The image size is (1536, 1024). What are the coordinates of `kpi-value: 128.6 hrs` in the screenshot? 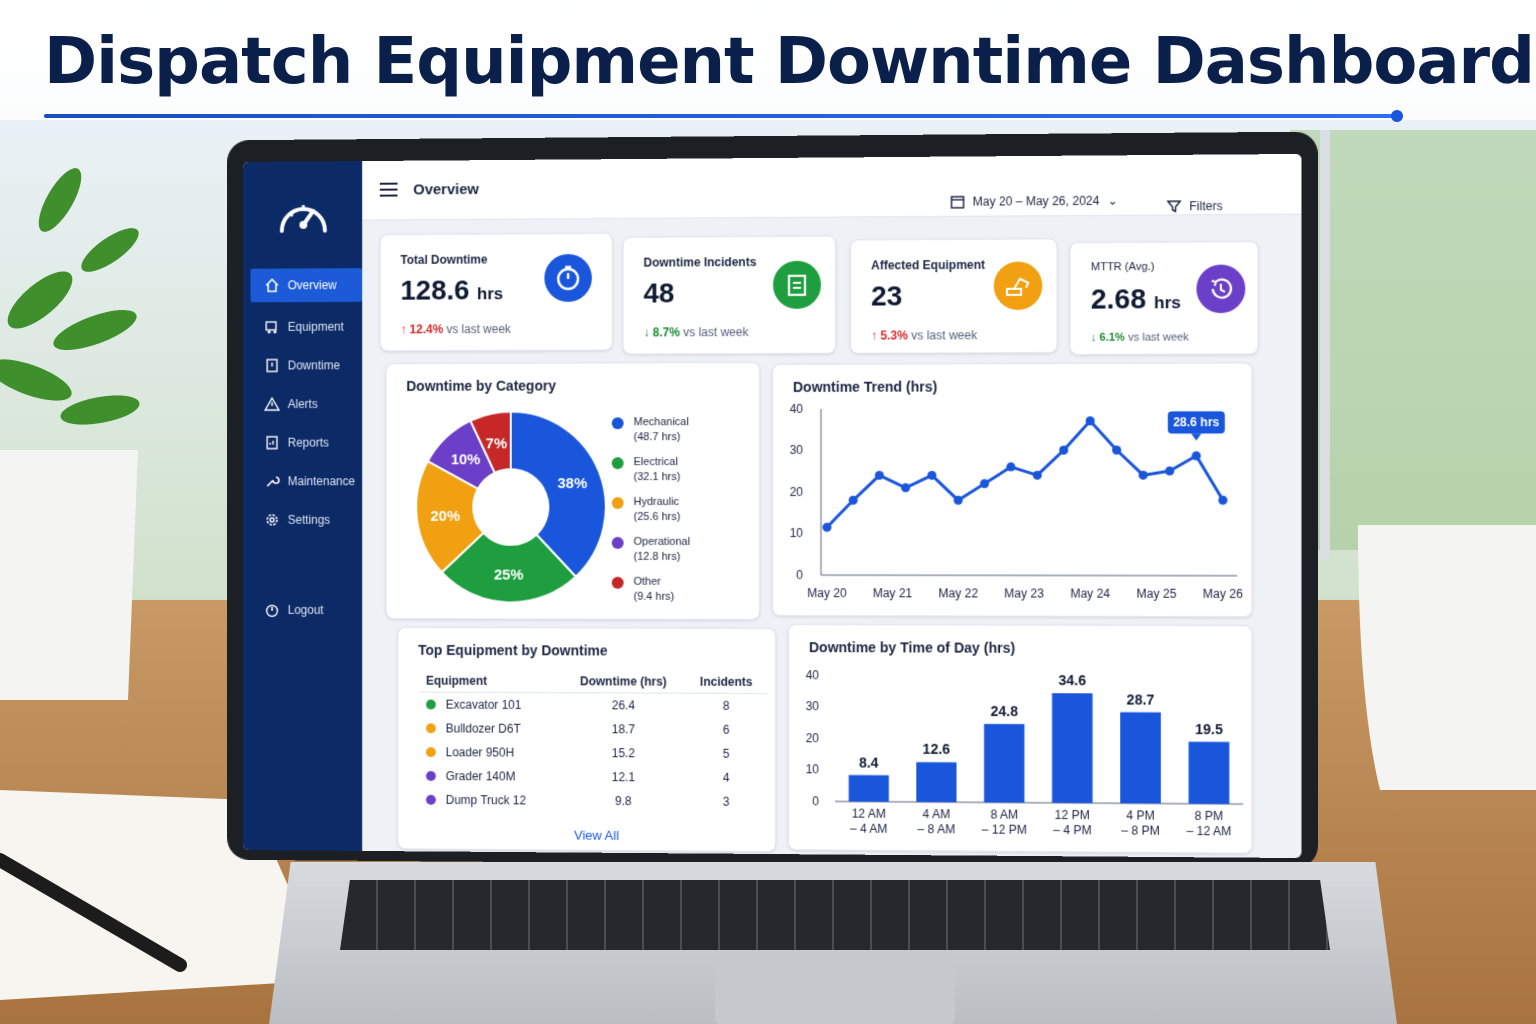 It's located at (451, 290).